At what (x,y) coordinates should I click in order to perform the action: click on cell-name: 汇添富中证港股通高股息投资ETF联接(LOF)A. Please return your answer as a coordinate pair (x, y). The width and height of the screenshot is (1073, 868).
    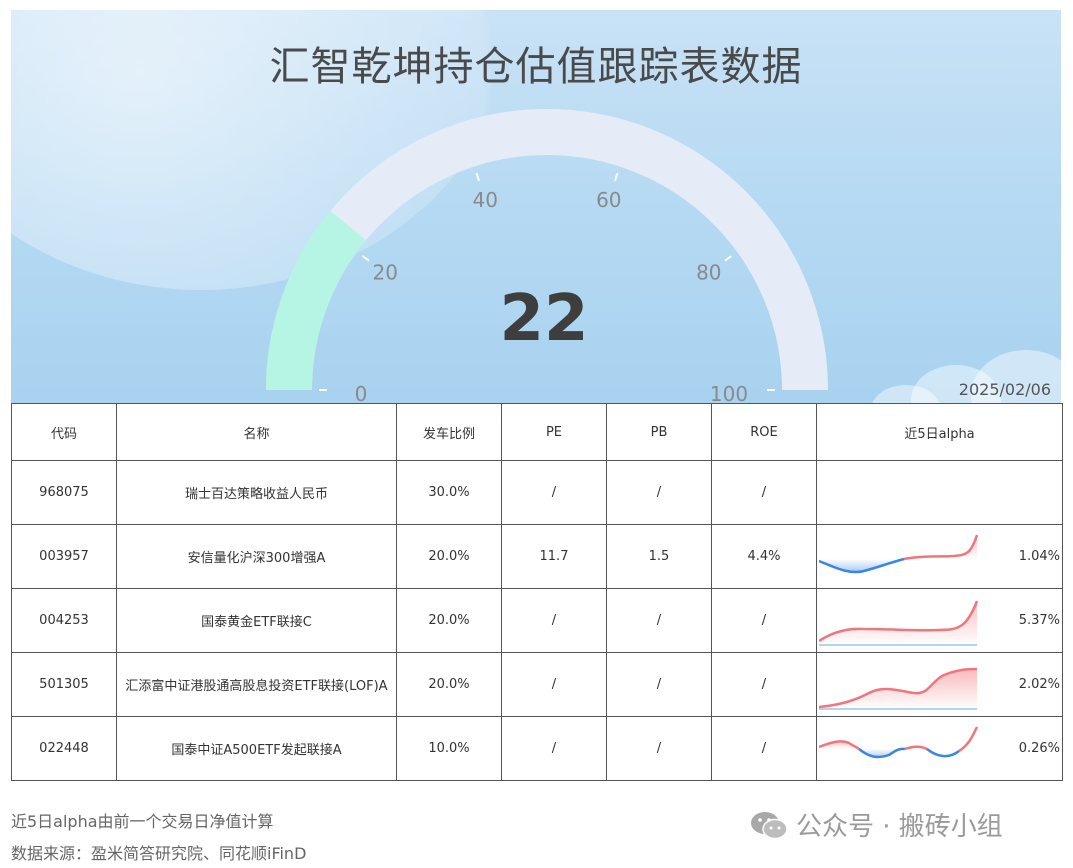
    Looking at the image, I should click on (256, 684).